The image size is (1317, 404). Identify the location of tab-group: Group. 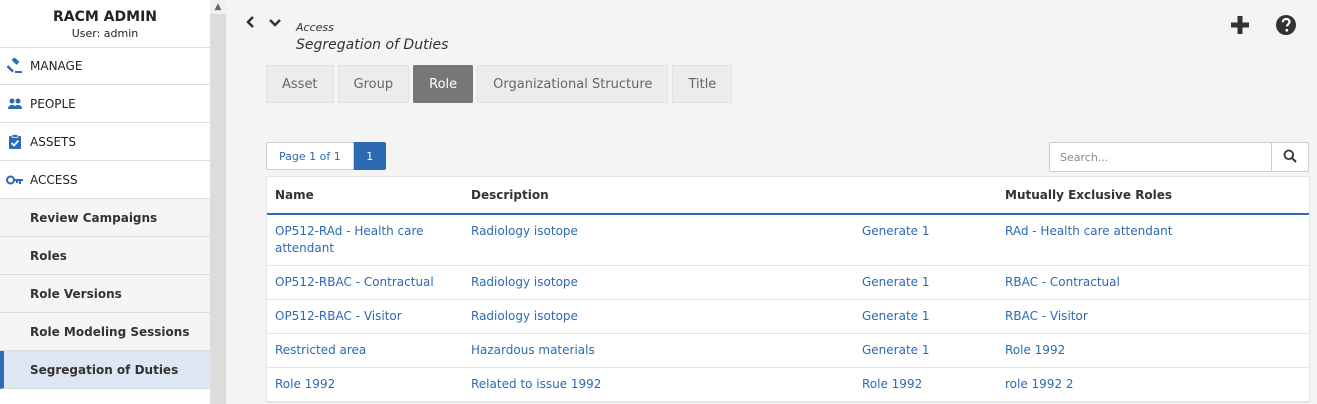
(373, 84).